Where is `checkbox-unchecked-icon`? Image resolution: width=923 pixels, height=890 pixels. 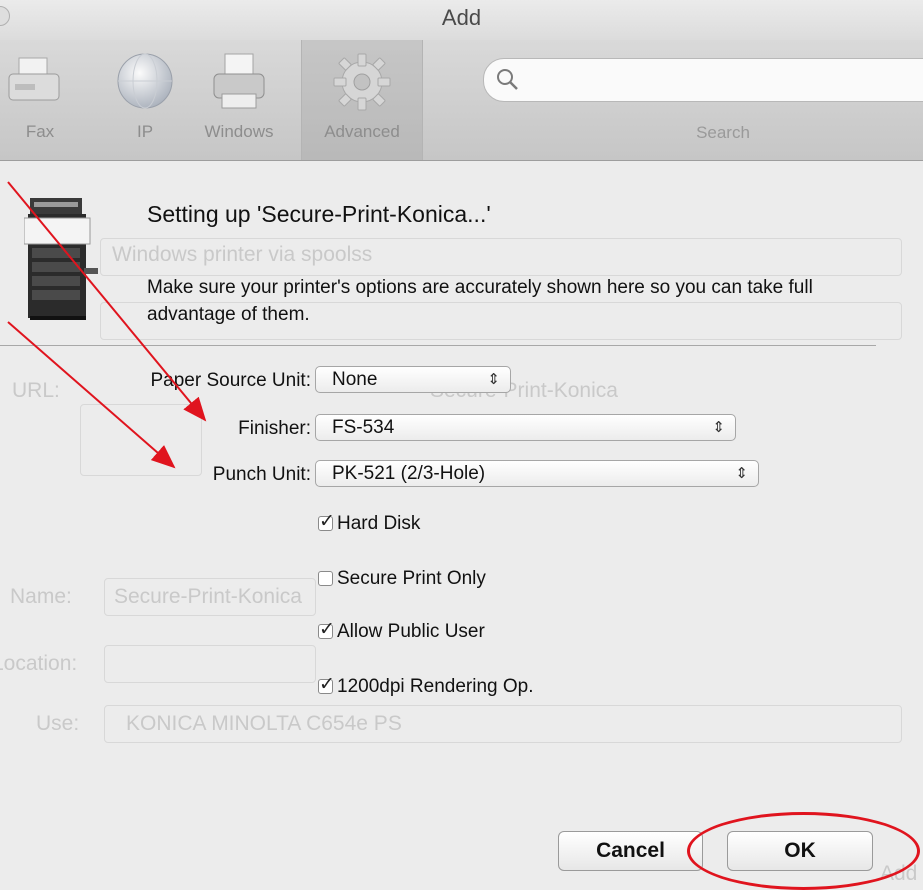
checkbox-unchecked-icon is located at coordinates (325, 578).